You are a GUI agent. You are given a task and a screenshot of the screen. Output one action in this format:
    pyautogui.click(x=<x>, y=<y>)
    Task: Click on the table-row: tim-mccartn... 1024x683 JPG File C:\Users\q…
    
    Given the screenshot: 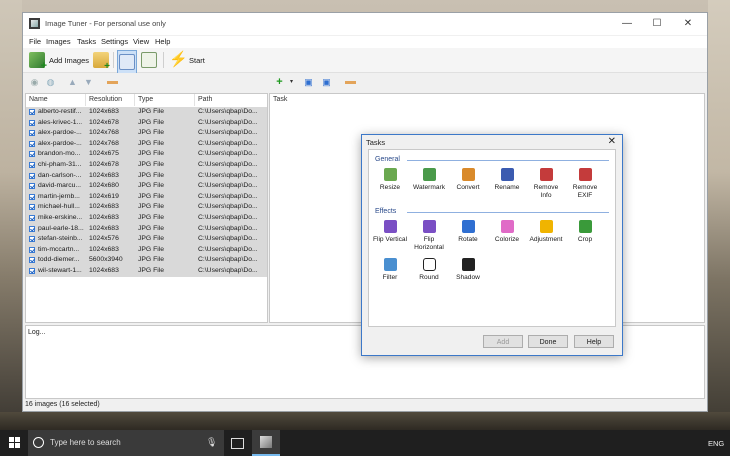 What is the action you would take?
    pyautogui.click(x=146, y=250)
    